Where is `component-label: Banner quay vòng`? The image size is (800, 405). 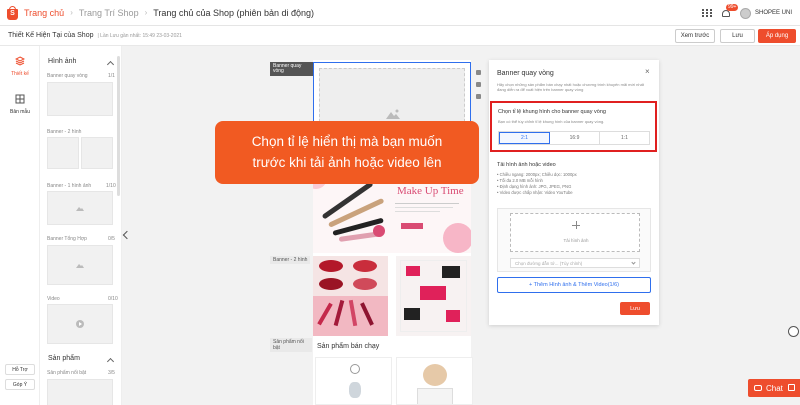 component-label: Banner quay vòng is located at coordinates (67, 76).